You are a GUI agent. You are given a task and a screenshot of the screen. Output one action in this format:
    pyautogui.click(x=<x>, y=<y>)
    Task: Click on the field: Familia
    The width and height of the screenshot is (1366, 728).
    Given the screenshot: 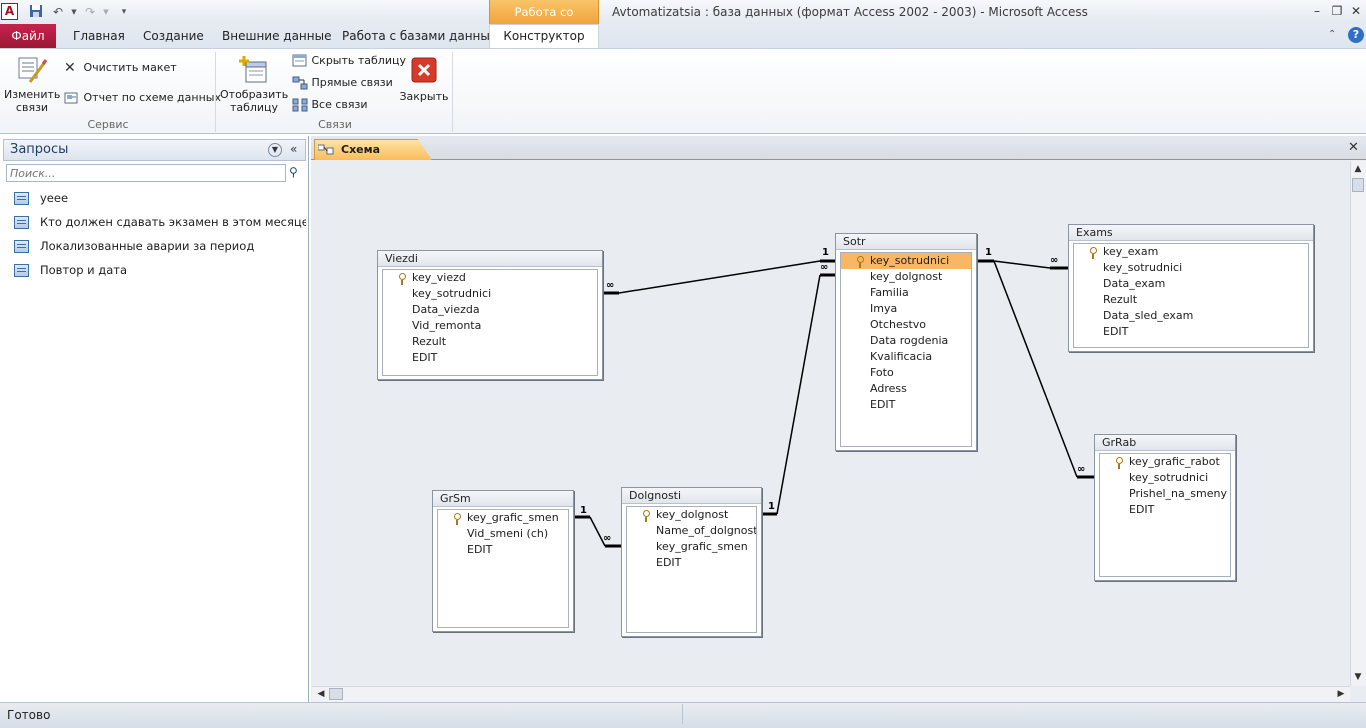 What is the action you would take?
    pyautogui.click(x=906, y=293)
    